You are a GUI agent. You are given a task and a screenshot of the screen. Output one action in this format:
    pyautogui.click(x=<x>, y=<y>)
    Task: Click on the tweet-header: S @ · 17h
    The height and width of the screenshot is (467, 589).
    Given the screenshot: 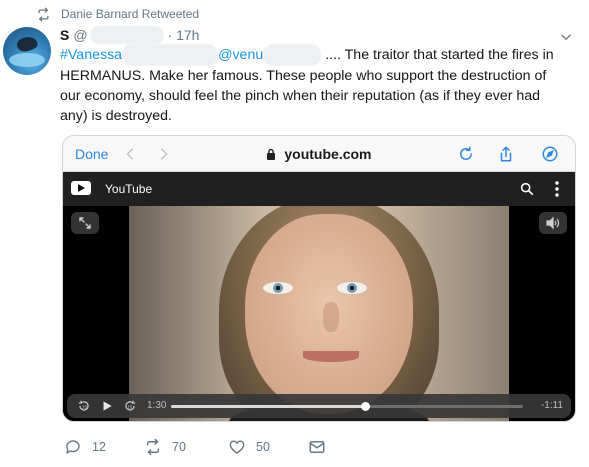 What is the action you would take?
    pyautogui.click(x=129, y=35)
    